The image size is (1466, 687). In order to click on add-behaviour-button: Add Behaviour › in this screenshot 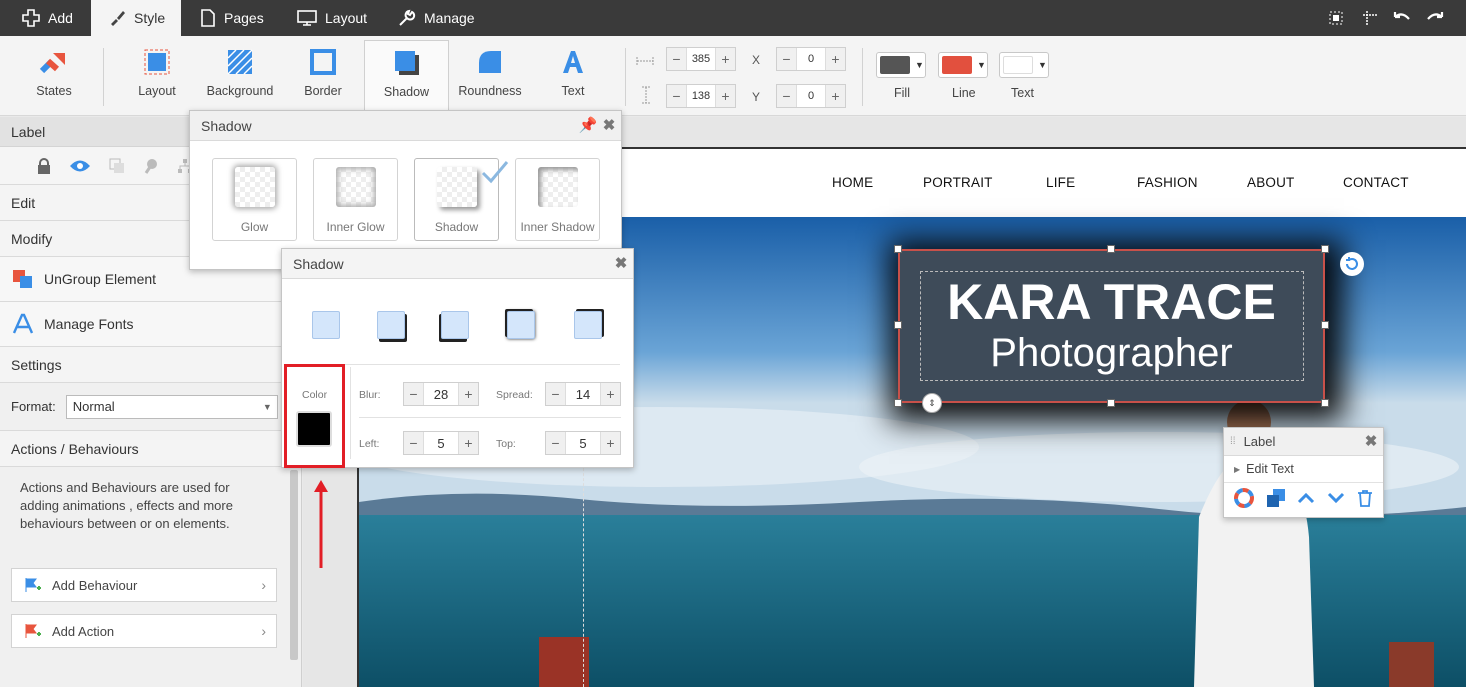, I will do `click(144, 585)`.